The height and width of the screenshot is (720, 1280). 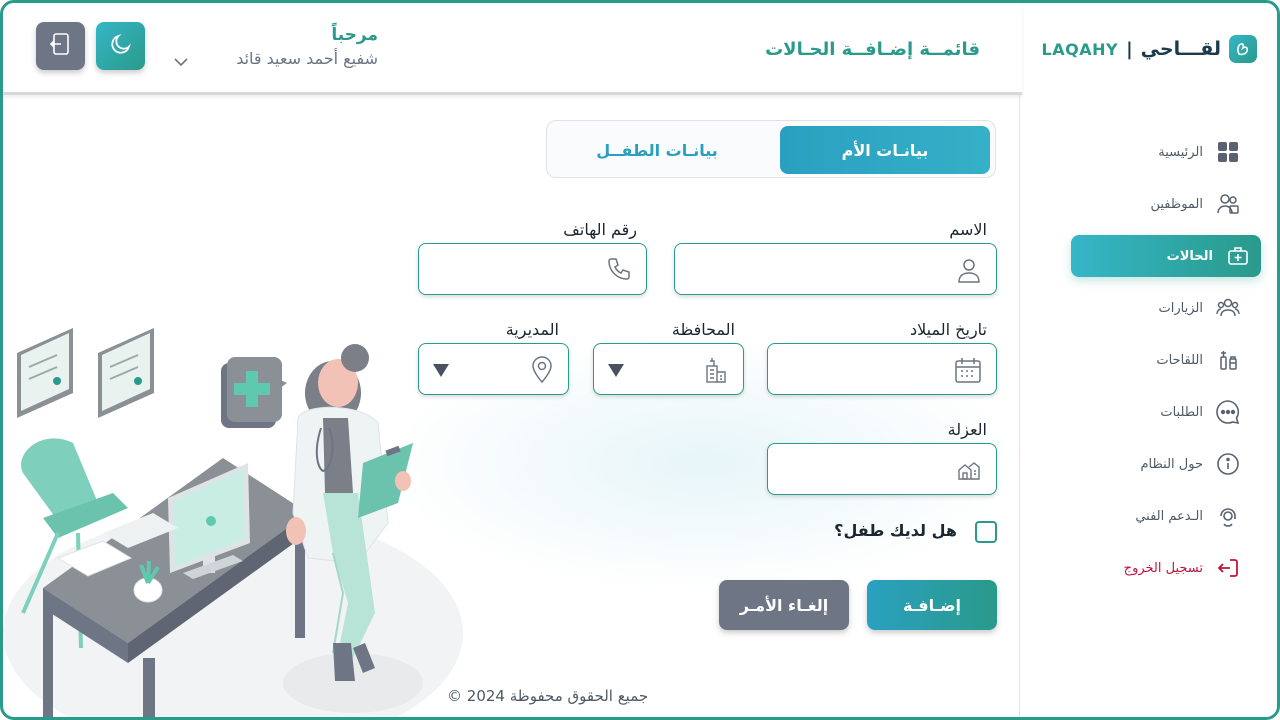 I want to click on tab-child-data: بيانـات الطفــل, so click(x=657, y=150).